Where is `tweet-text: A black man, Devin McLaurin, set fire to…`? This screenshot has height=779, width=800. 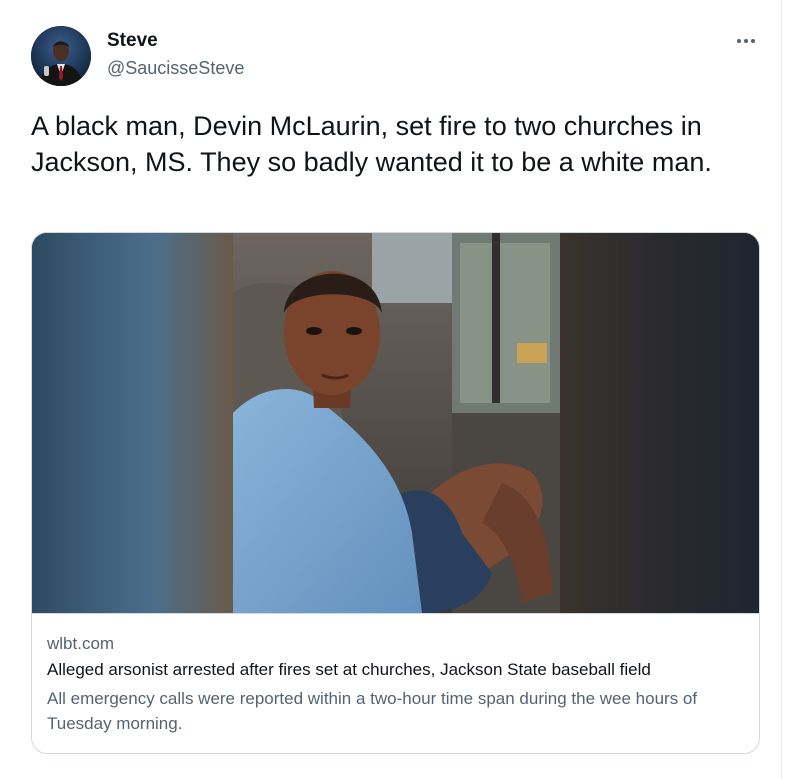
tweet-text: A black man, Devin McLaurin, set fire to… is located at coordinates (371, 144).